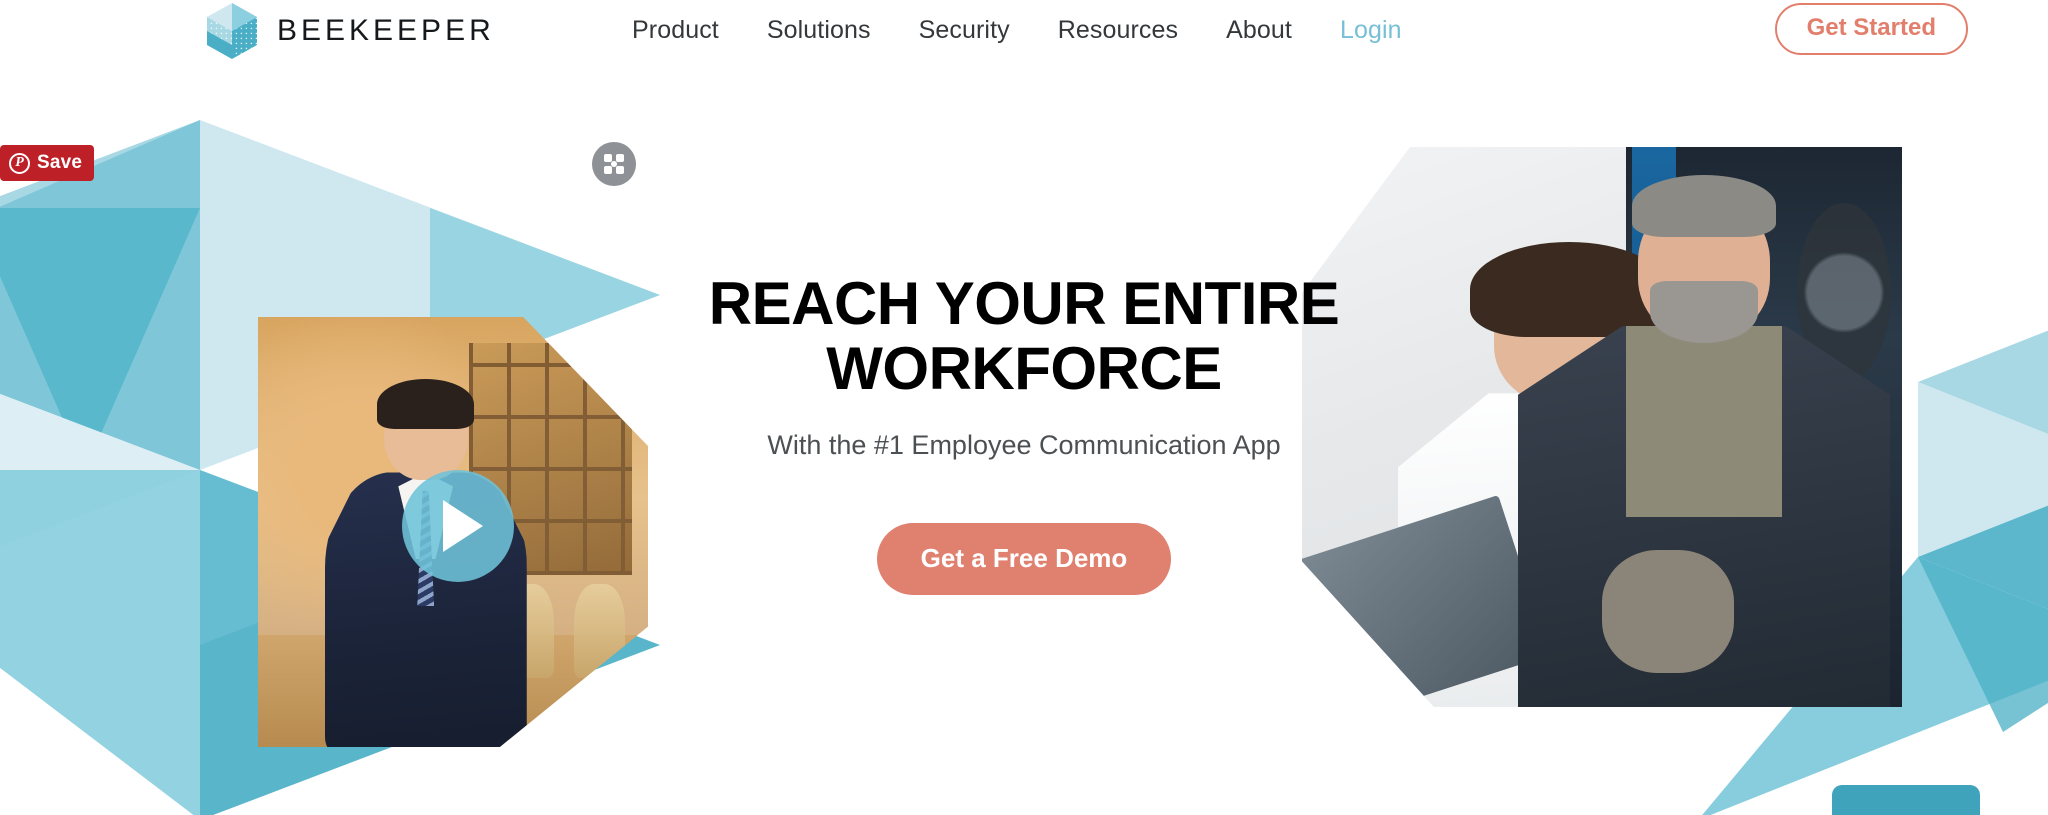 The height and width of the screenshot is (815, 2048). Describe the element at coordinates (1259, 30) in the screenshot. I see `nav-item-about: About` at that location.